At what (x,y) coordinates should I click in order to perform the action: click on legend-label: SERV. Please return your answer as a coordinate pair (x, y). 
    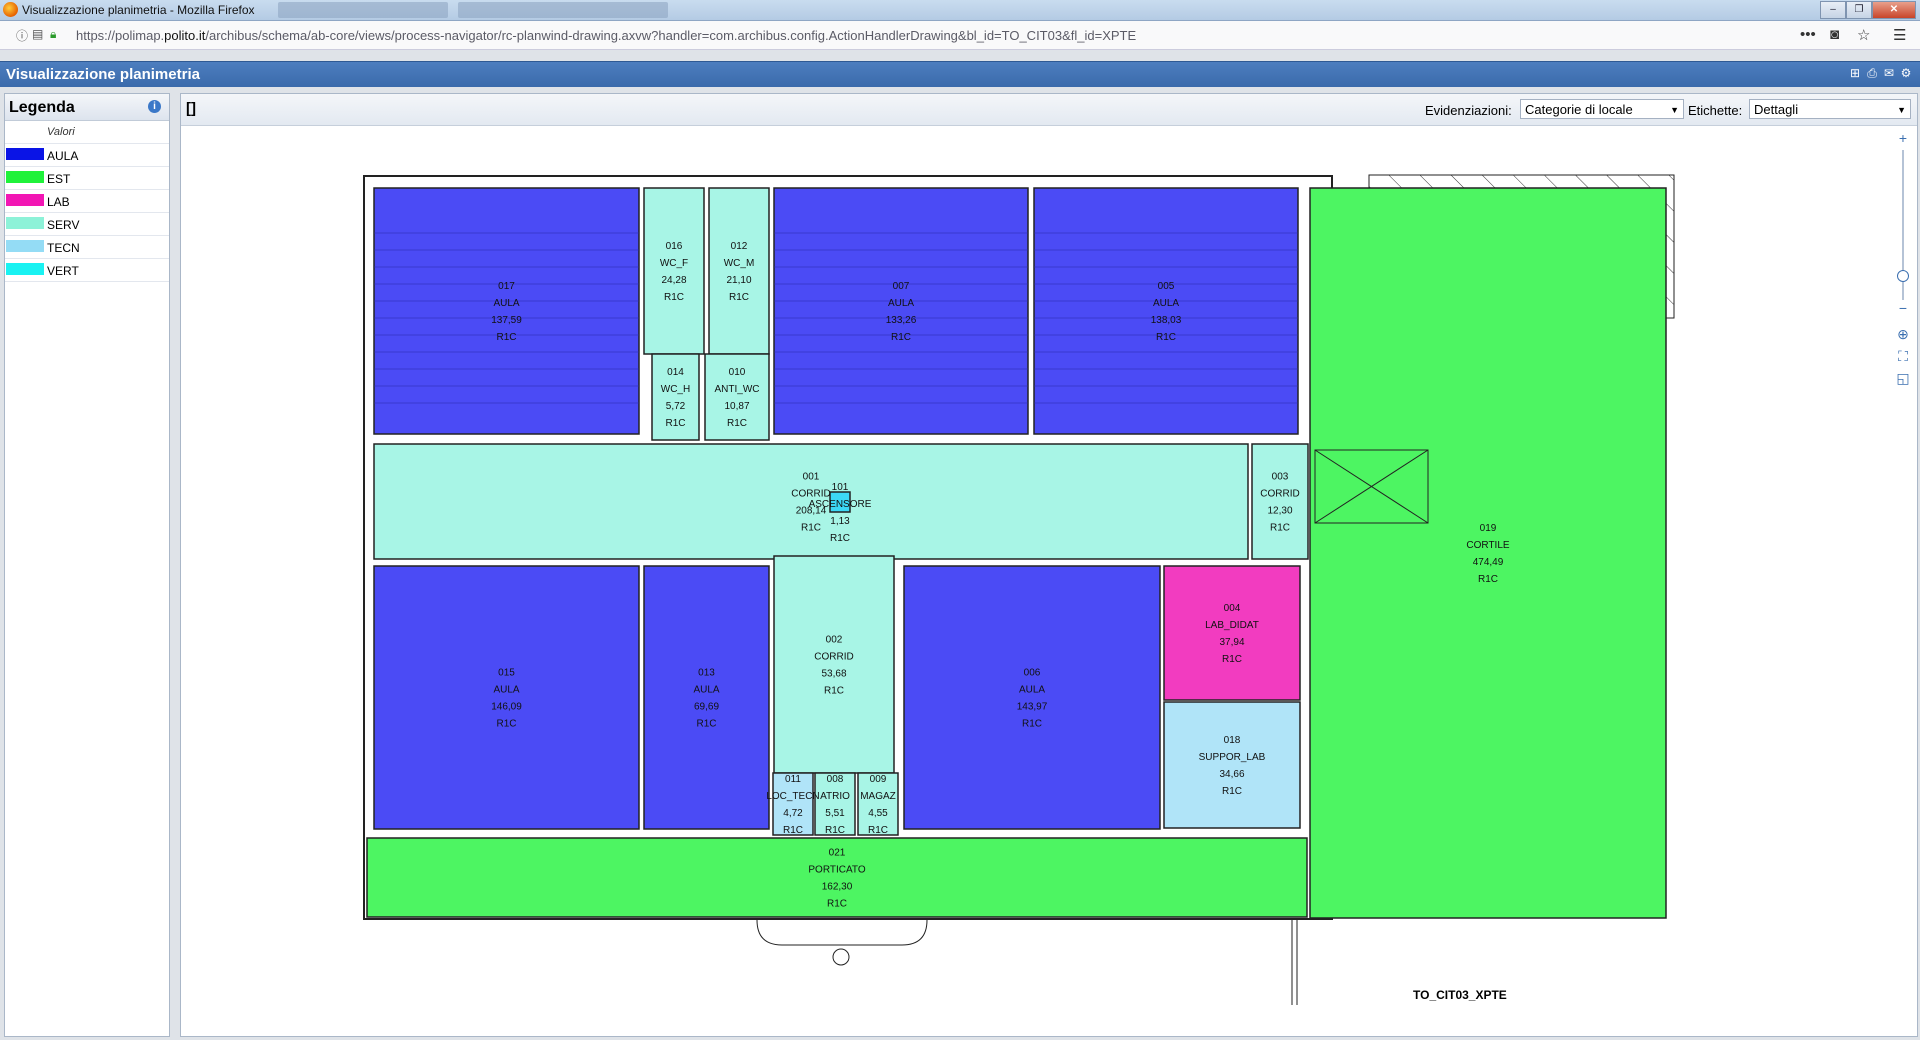
    Looking at the image, I should click on (63, 225).